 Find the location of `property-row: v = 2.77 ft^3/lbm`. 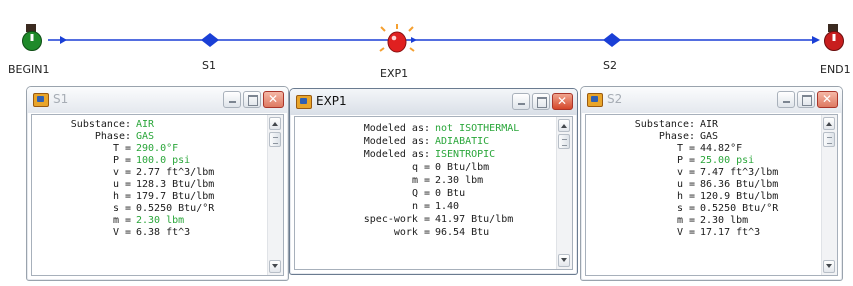

property-row: v = 2.77 ft^3/lbm is located at coordinates (149, 173).